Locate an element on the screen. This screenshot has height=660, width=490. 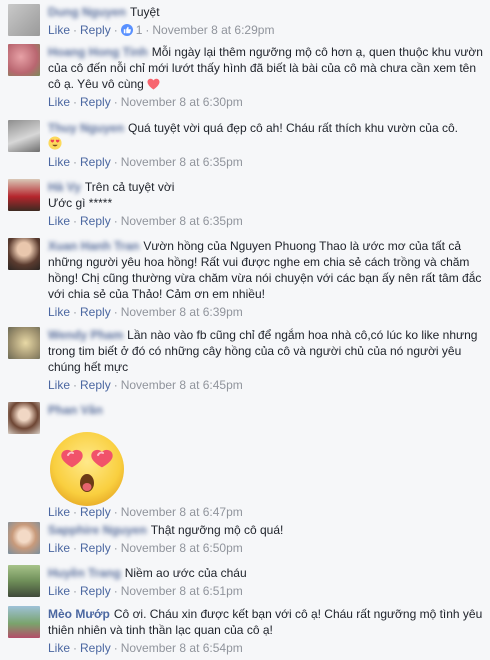
comment-actions: Like · Reply · November 8 at 6:51pm is located at coordinates (145, 591).